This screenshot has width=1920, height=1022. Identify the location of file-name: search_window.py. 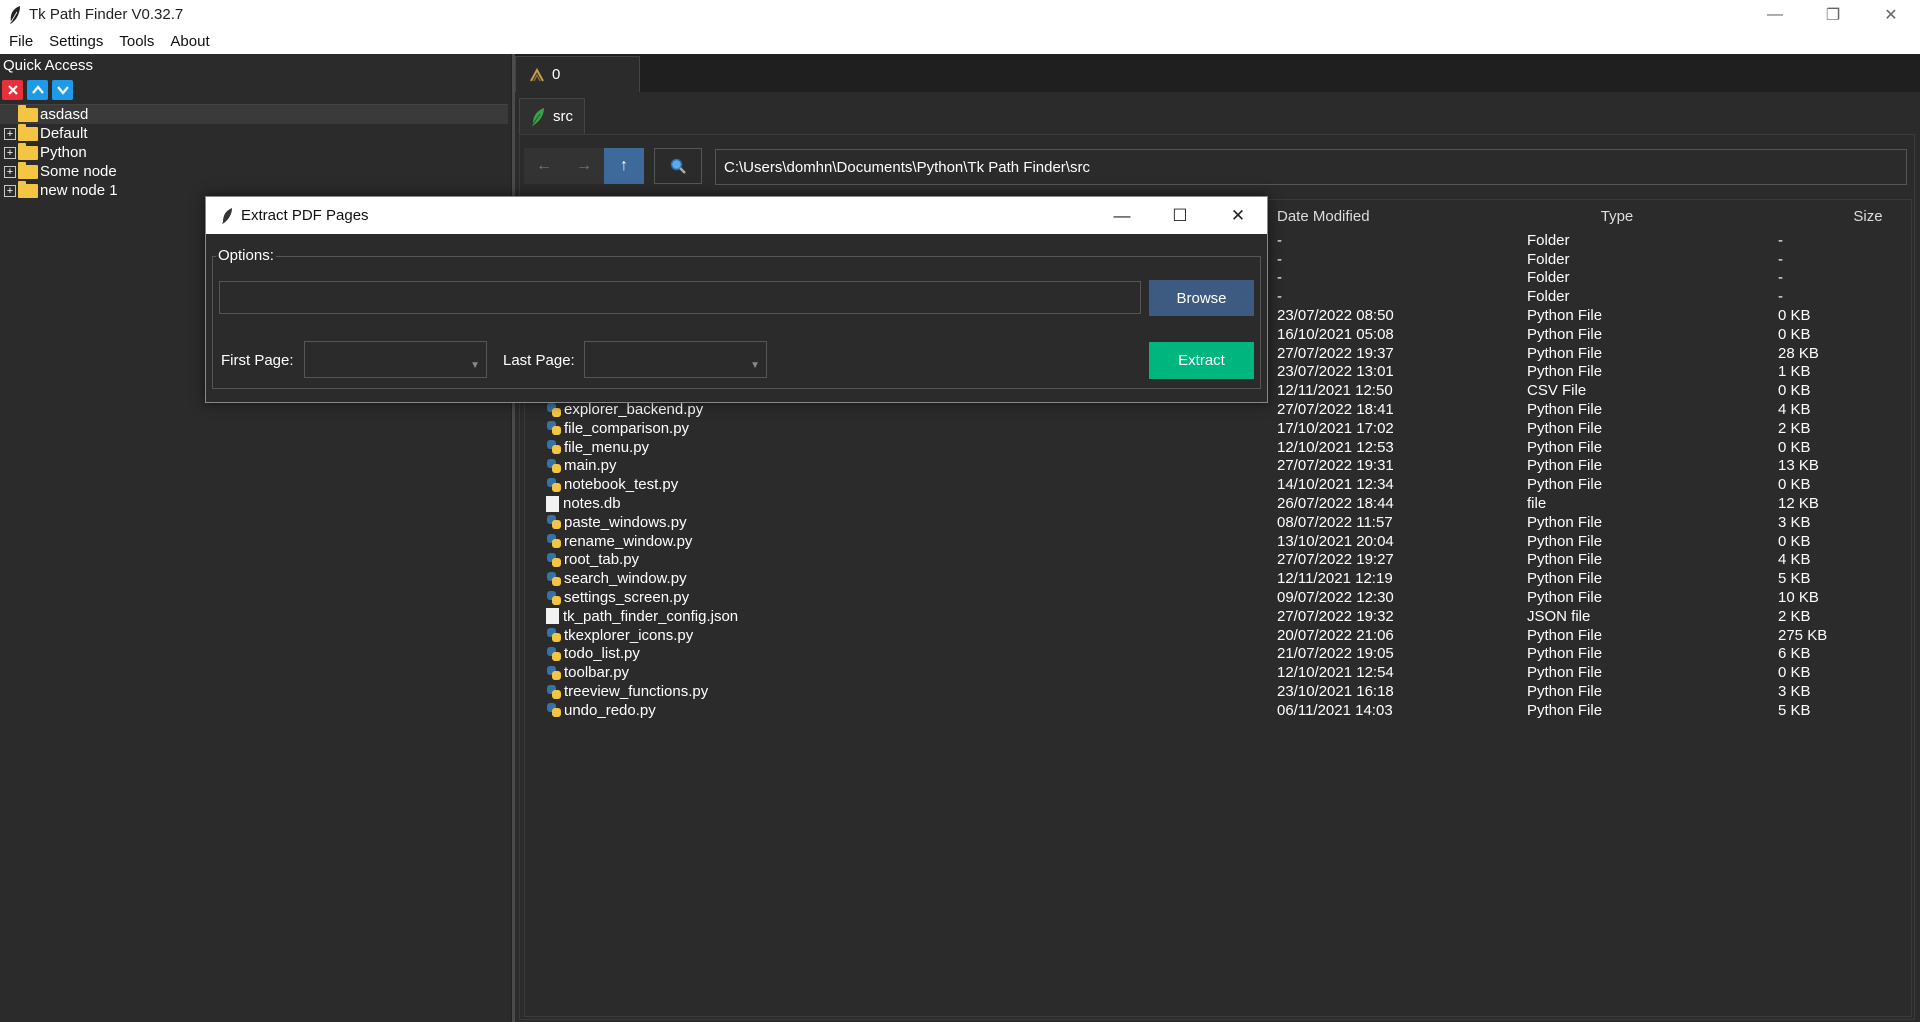
(625, 579).